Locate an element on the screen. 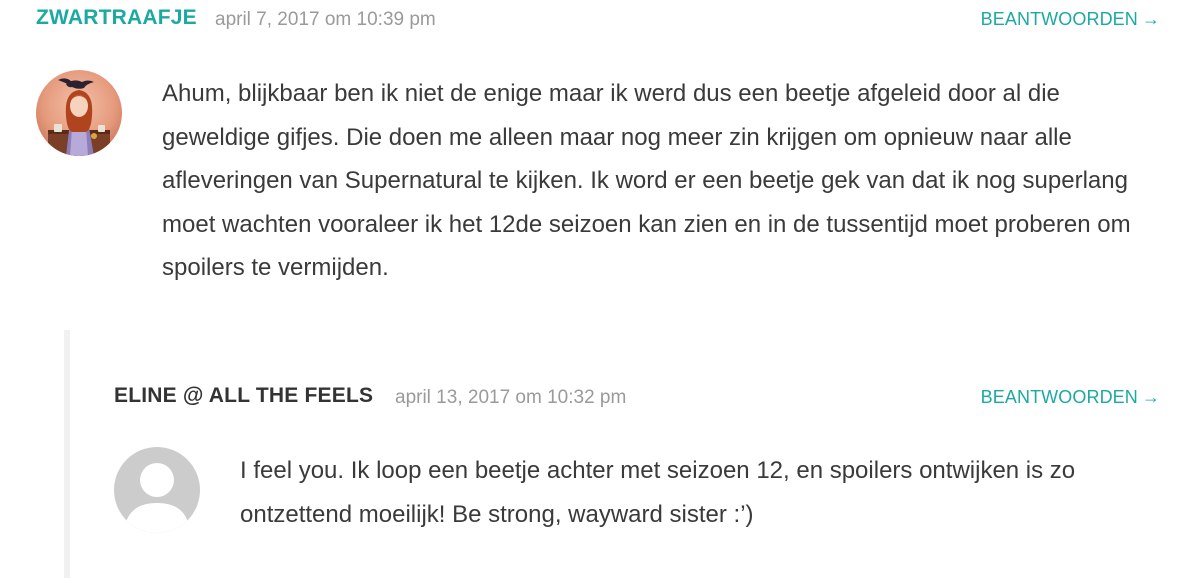 The height and width of the screenshot is (578, 1196). reply-thread-line is located at coordinates (67, 454).